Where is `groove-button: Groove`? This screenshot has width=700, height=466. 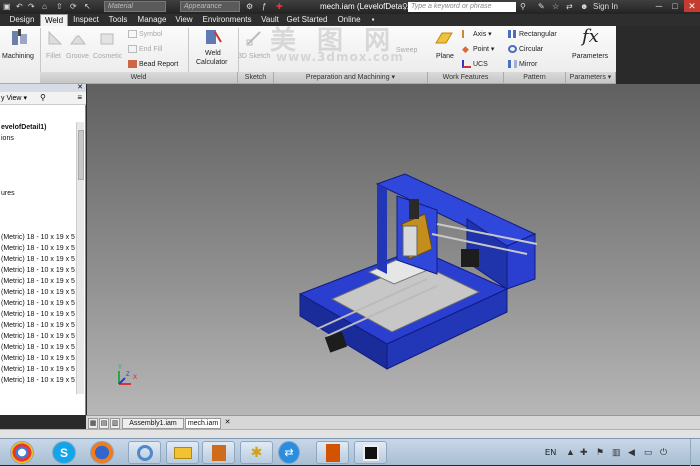
groove-button: Groove is located at coordinates (77, 56).